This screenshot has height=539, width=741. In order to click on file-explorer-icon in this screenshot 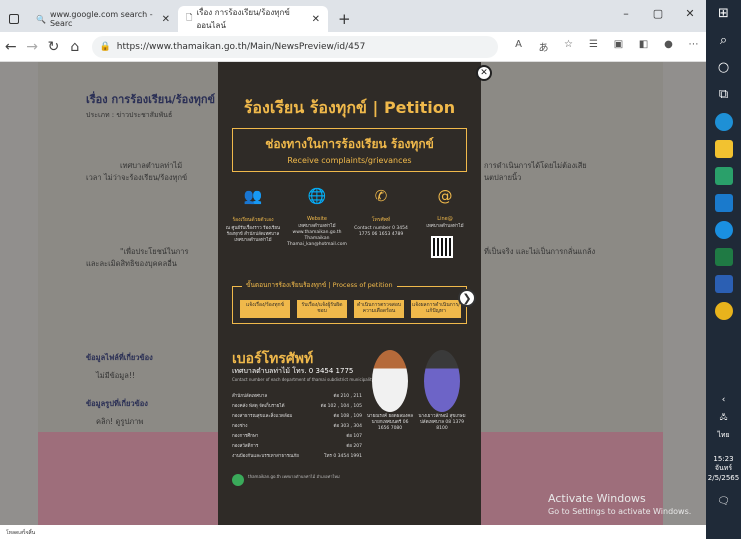, I will do `click(723, 148)`.